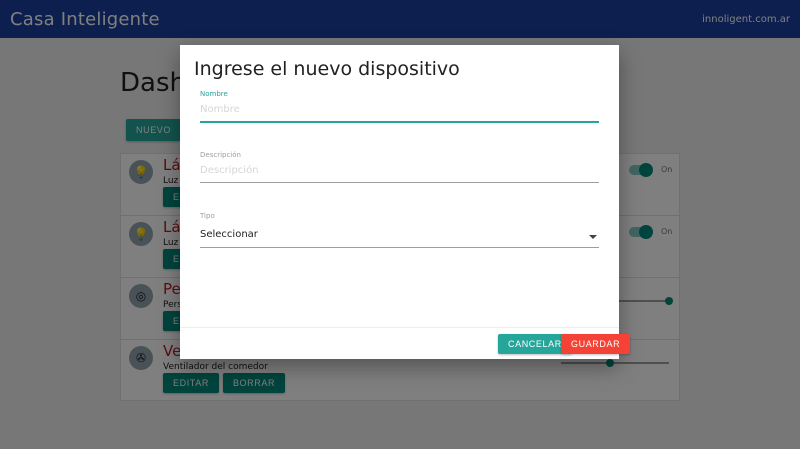 The height and width of the screenshot is (449, 800). Describe the element at coordinates (596, 344) in the screenshot. I see `save-button: GUARDAR` at that location.